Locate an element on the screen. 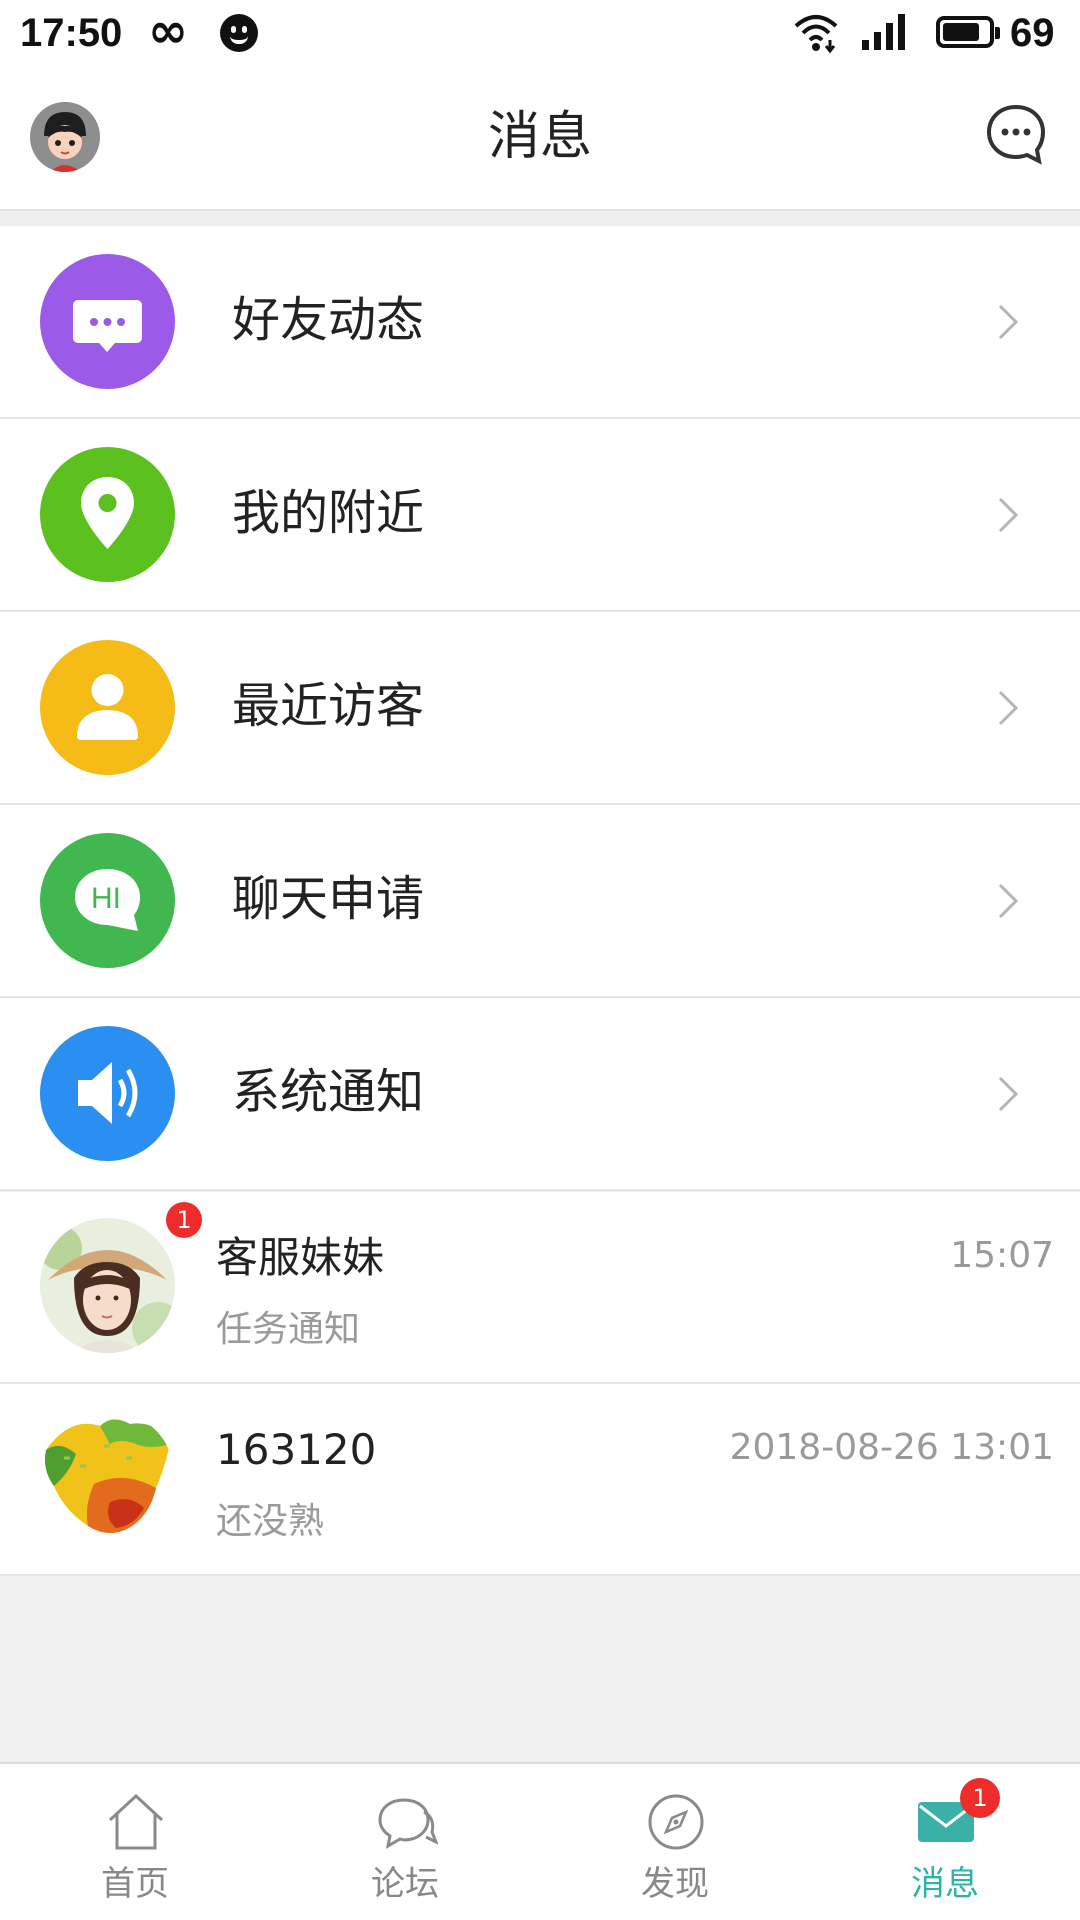  tab-label: 首页 is located at coordinates (135, 1884).